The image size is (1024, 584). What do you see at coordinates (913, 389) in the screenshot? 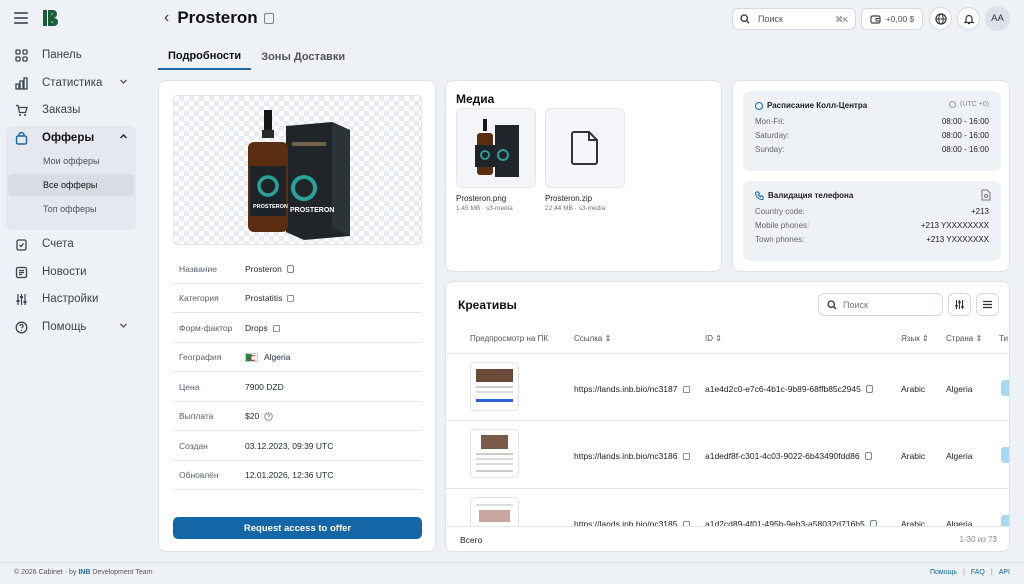
I see `creative-language: Arabic` at bounding box center [913, 389].